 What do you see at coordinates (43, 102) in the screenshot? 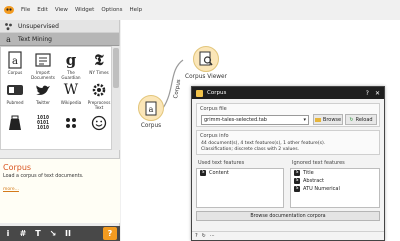
I see `widget-label: Twitter` at bounding box center [43, 102].